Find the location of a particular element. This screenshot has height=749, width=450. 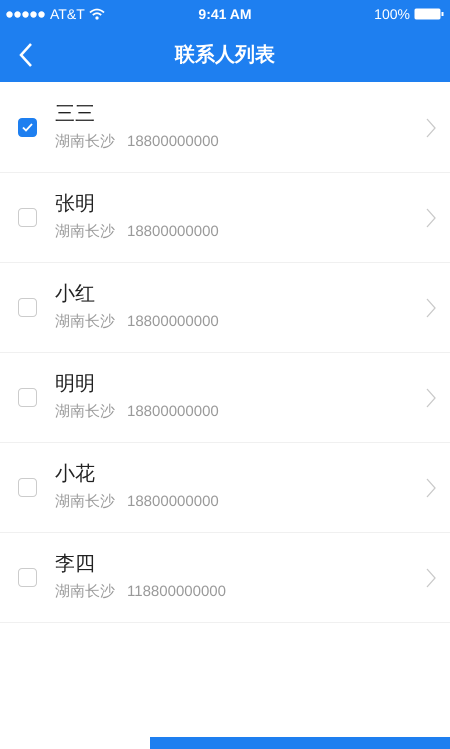

signal-icon is located at coordinates (26, 14).